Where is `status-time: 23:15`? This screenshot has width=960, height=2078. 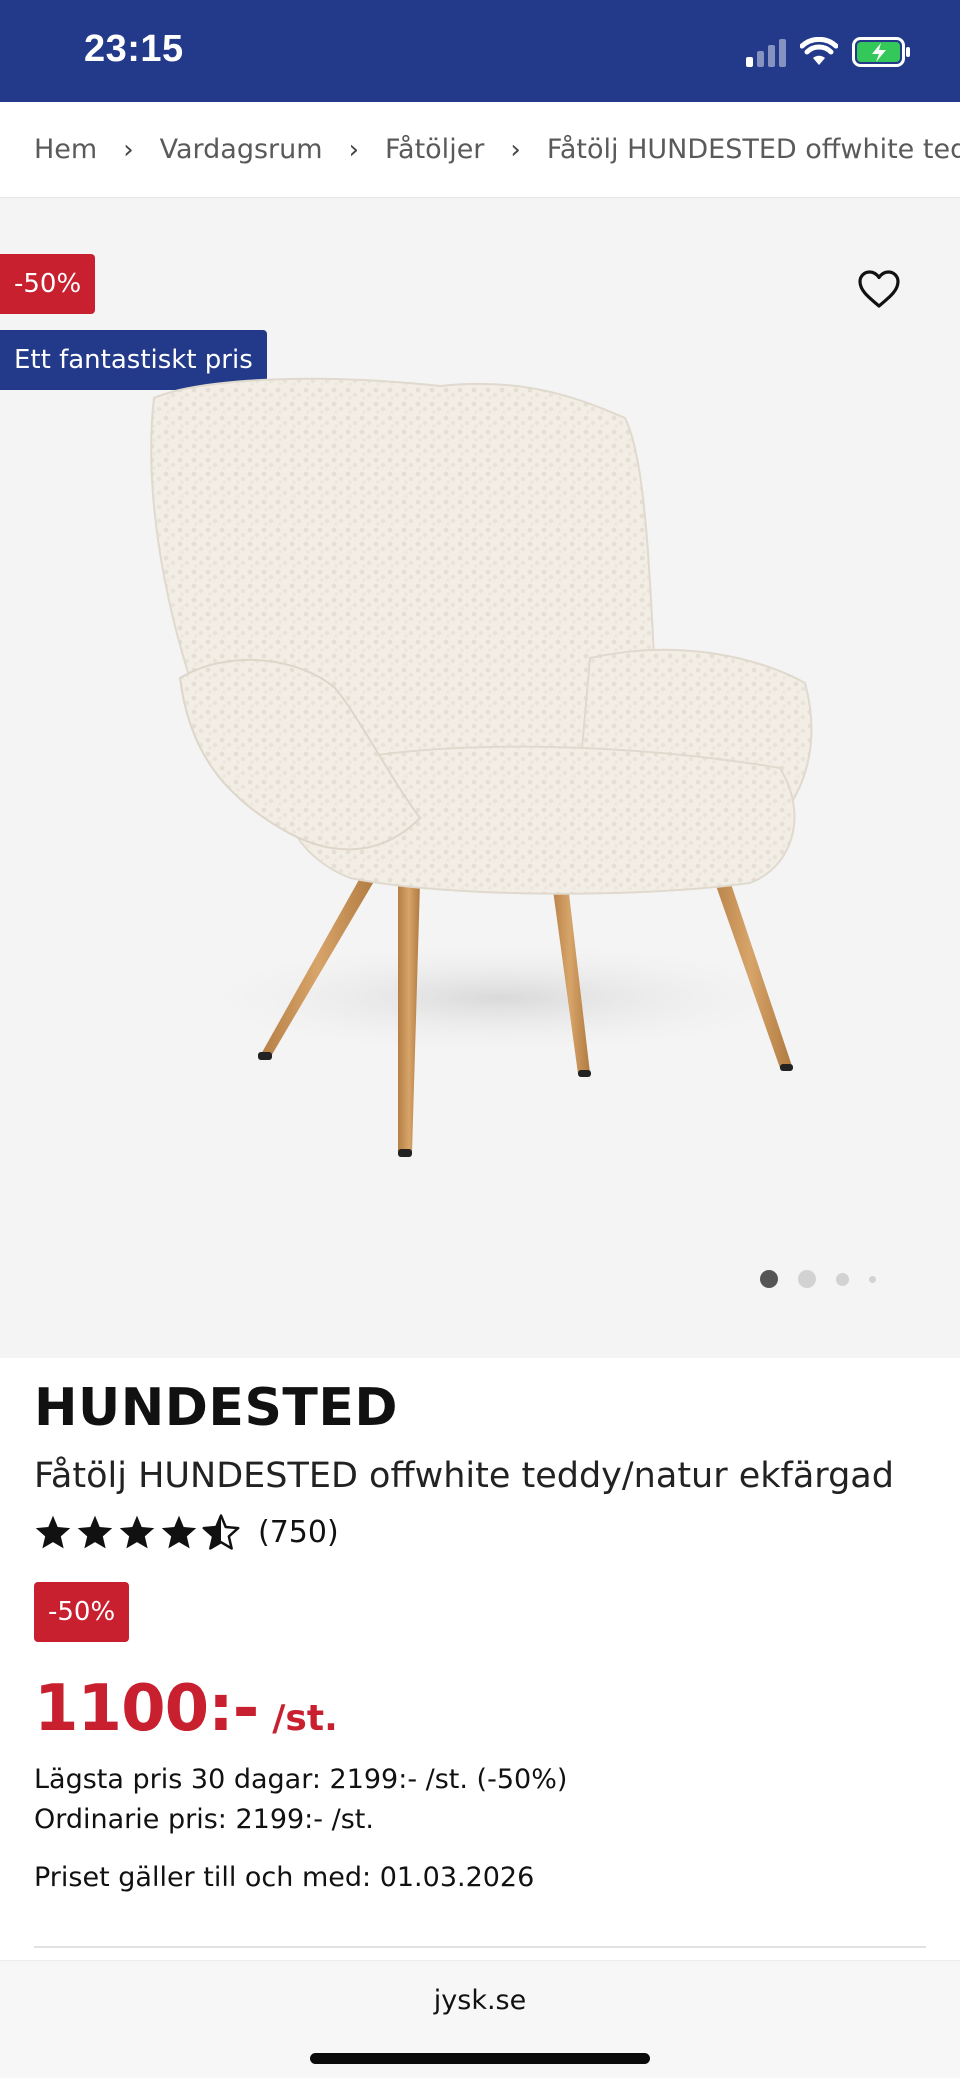
status-time: 23:15 is located at coordinates (134, 49).